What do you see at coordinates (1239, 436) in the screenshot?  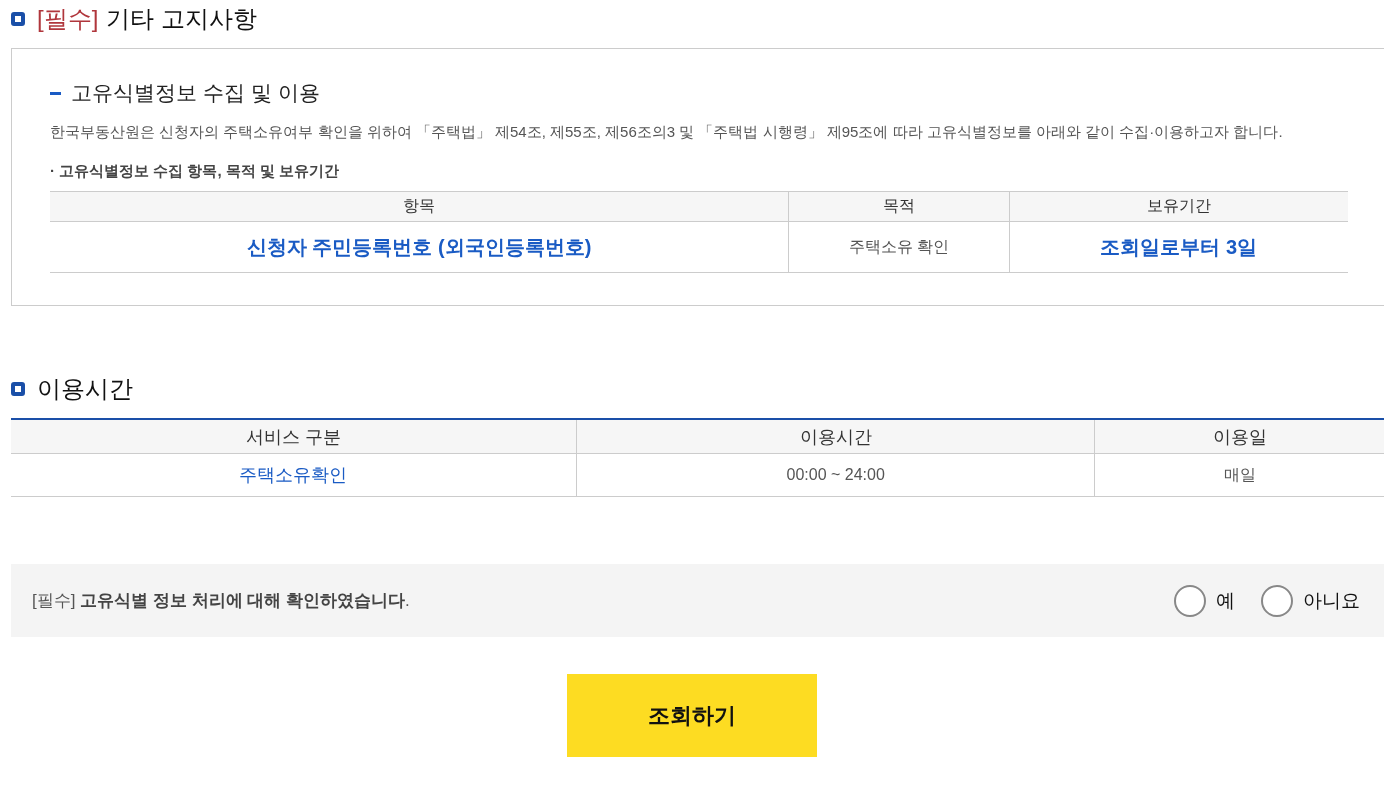 I see `column-header: 이용일` at bounding box center [1239, 436].